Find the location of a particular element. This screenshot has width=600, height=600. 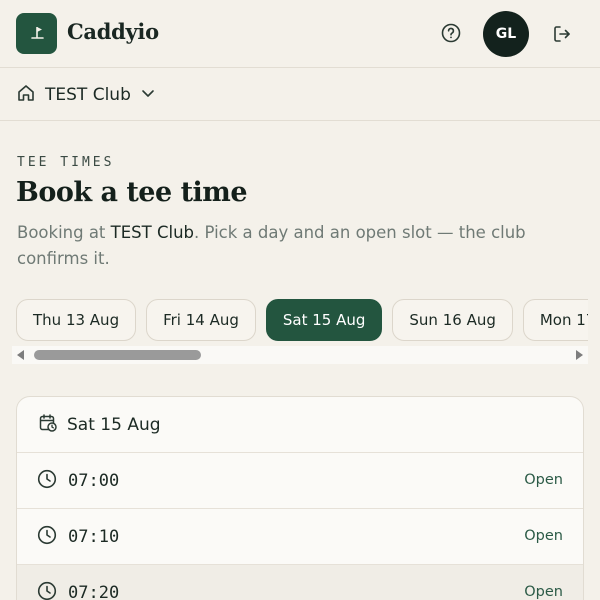

tee-slot-row: 07:20 Open is located at coordinates (300, 582).